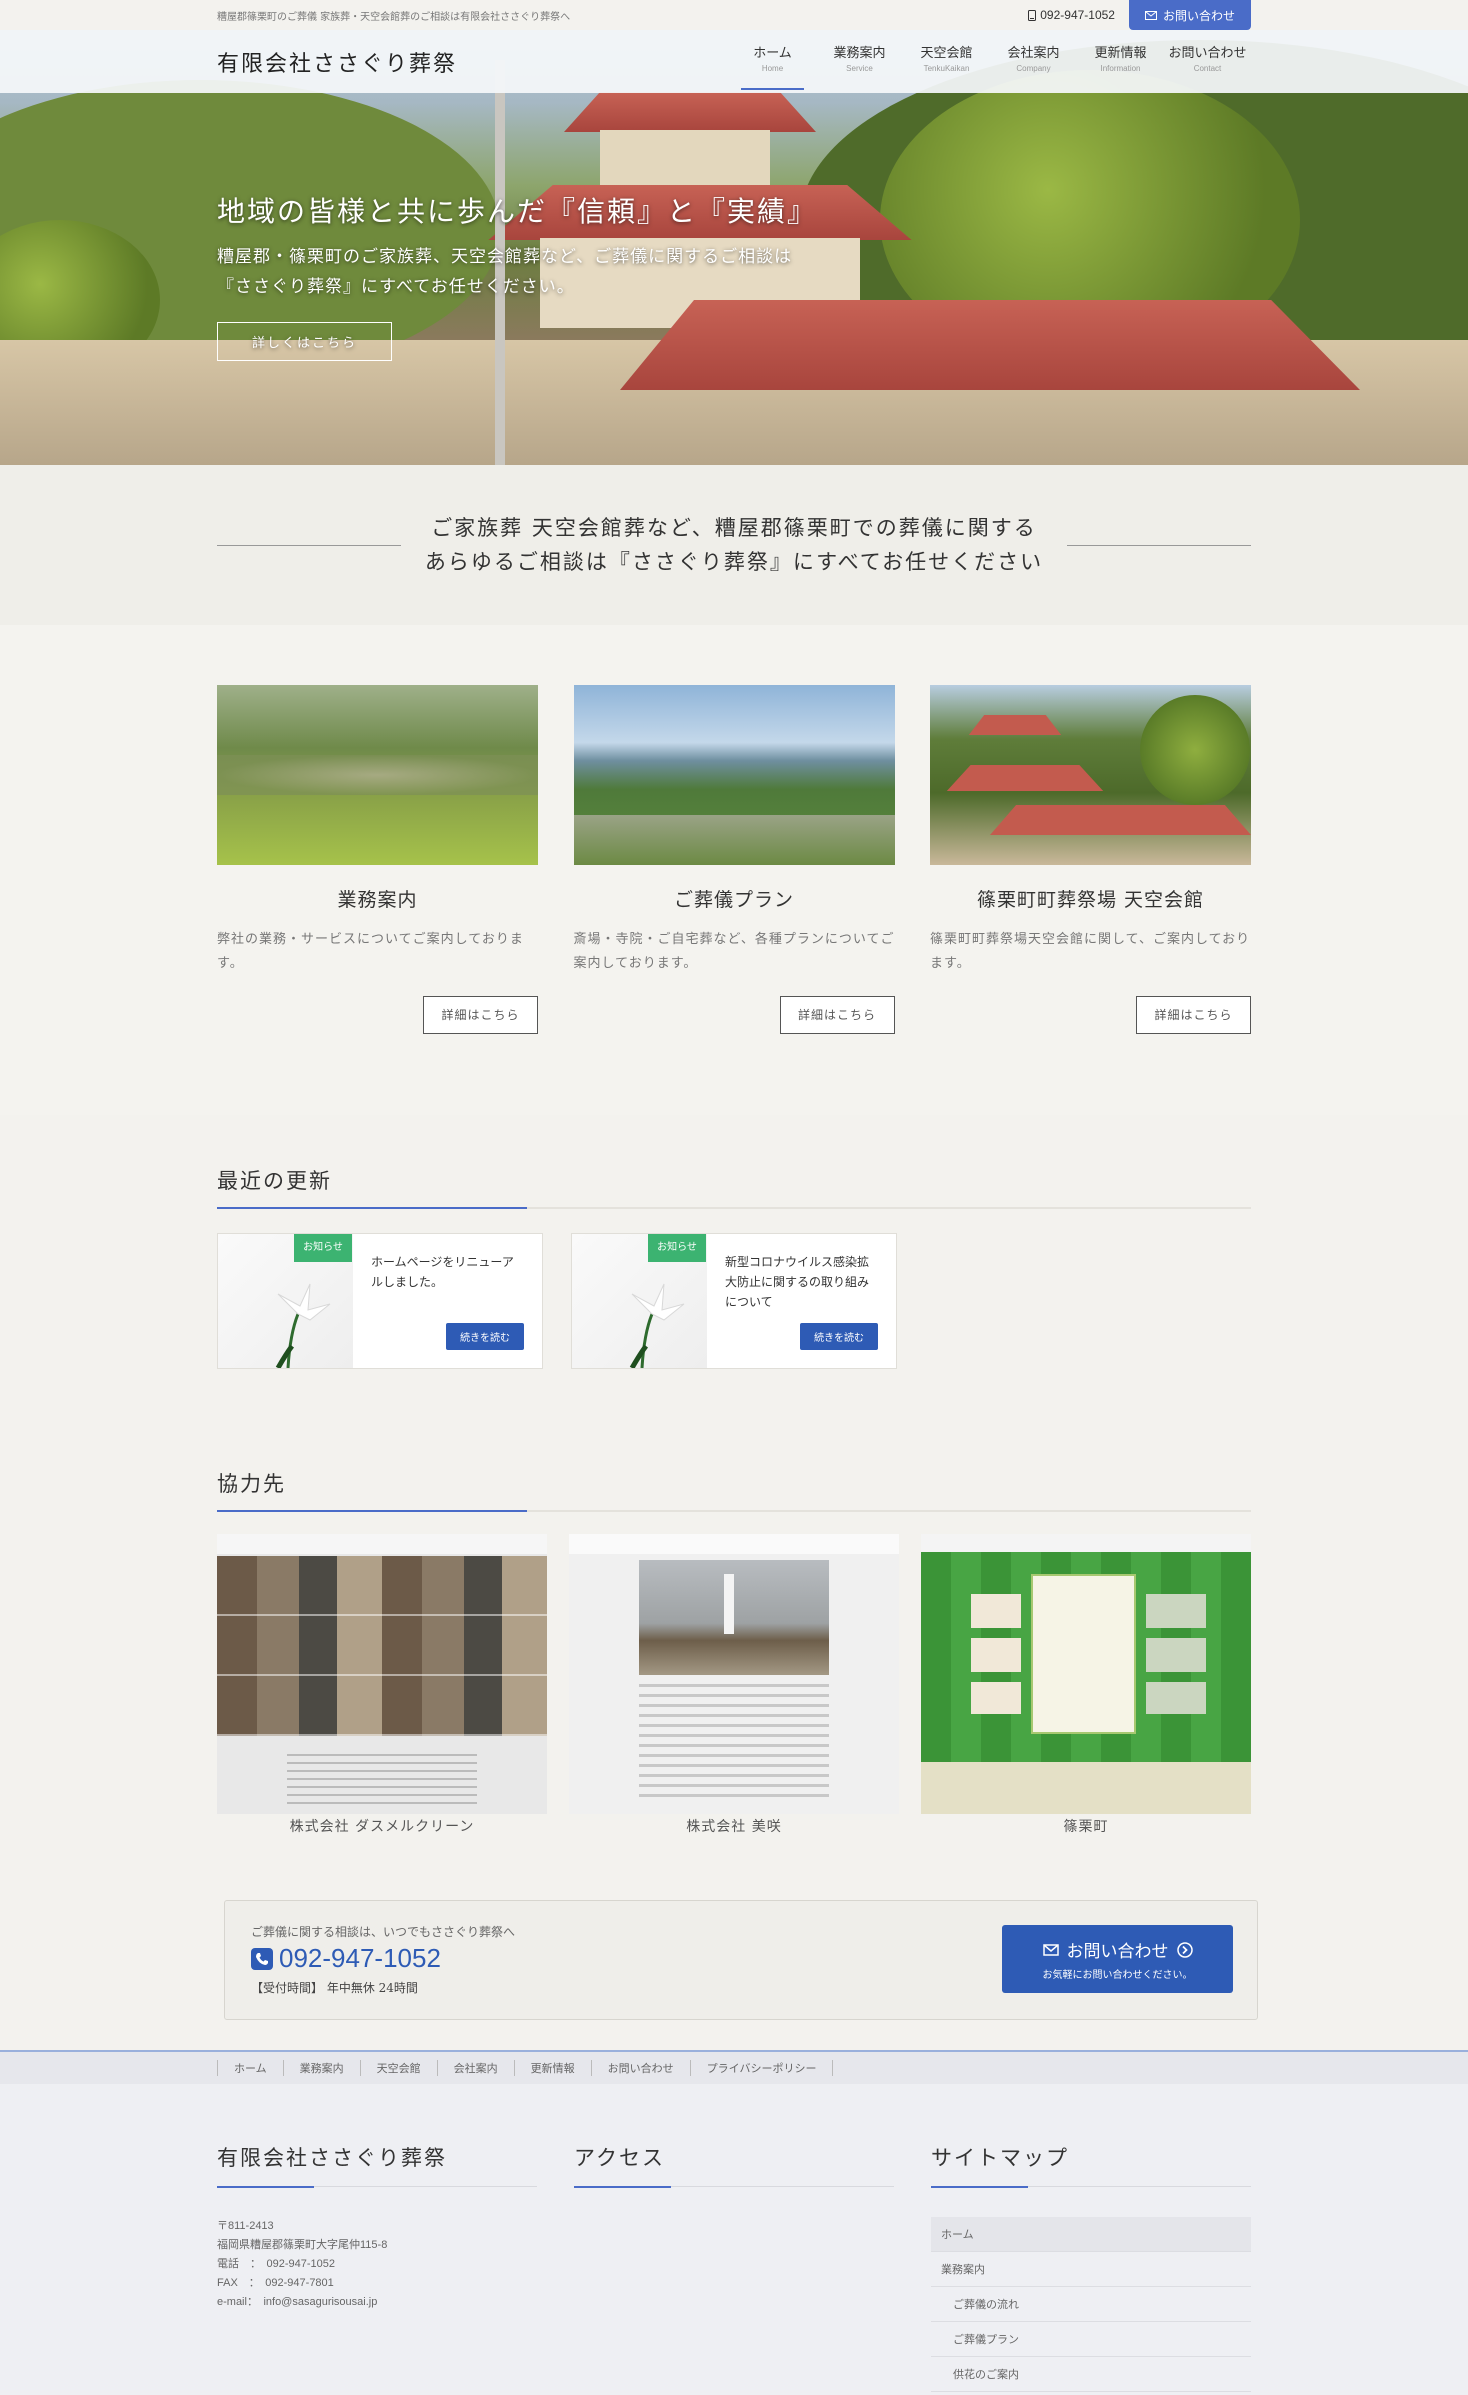 This screenshot has height=2395, width=1468. What do you see at coordinates (1077, 15) in the screenshot?
I see `top-phone-number: 092-947-1052` at bounding box center [1077, 15].